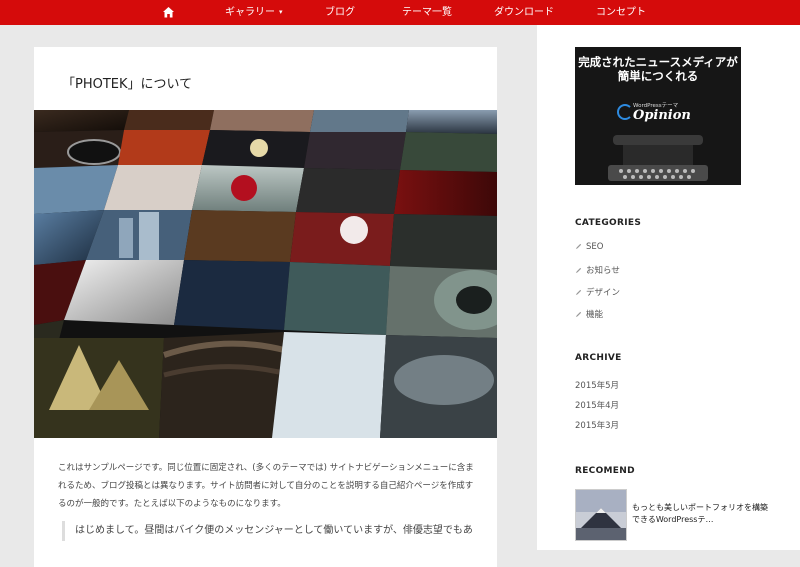 Image resolution: width=800 pixels, height=567 pixels. I want to click on nav-item-download: ダウンロード, so click(524, 12).